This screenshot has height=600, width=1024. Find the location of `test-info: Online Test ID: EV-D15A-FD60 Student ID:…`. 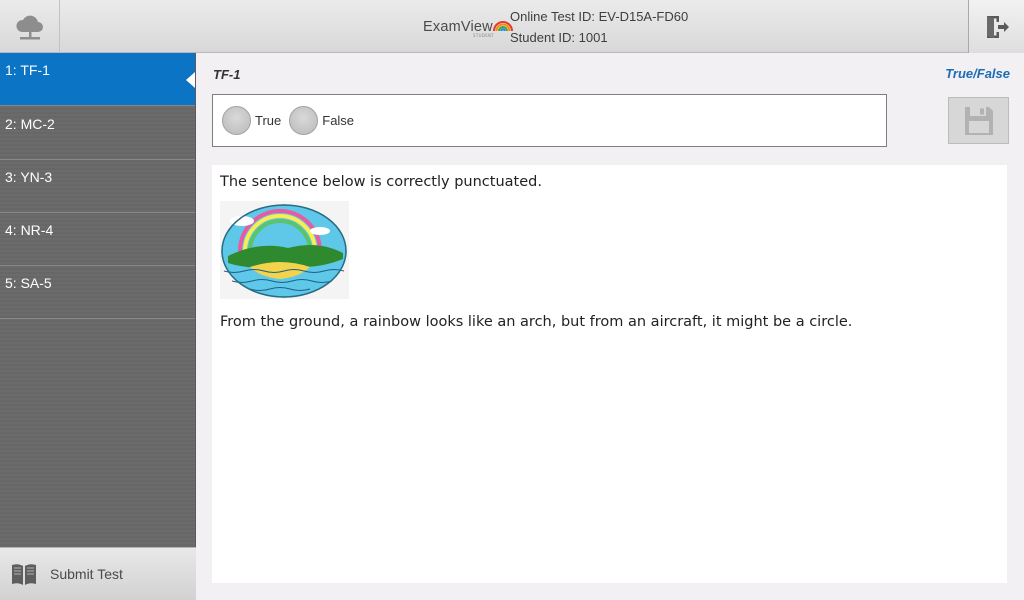

test-info: Online Test ID: EV-D15A-FD60 Student ID:… is located at coordinates (599, 27).